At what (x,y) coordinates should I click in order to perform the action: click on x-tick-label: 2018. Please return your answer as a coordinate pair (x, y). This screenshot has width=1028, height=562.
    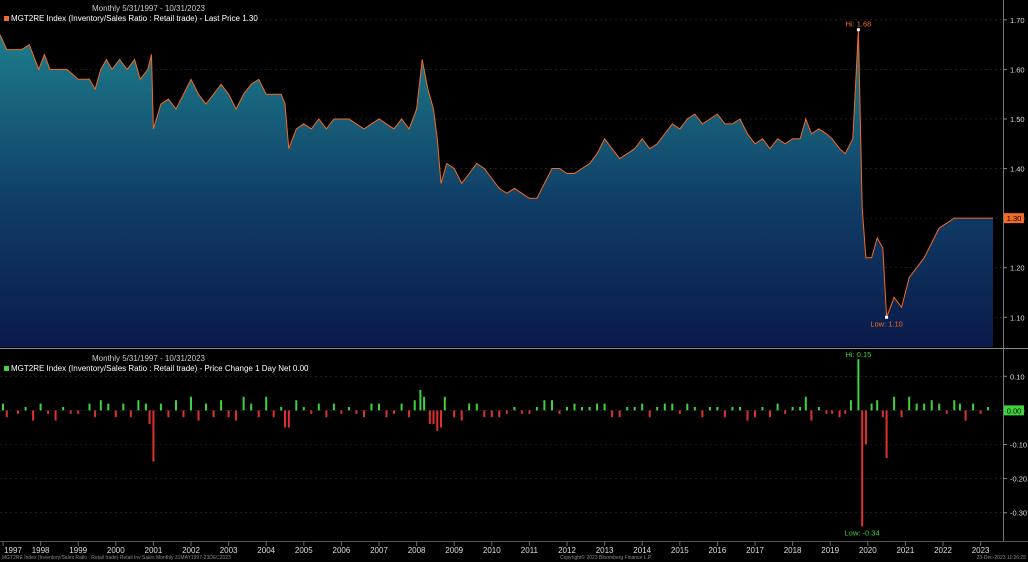
    Looking at the image, I should click on (793, 550).